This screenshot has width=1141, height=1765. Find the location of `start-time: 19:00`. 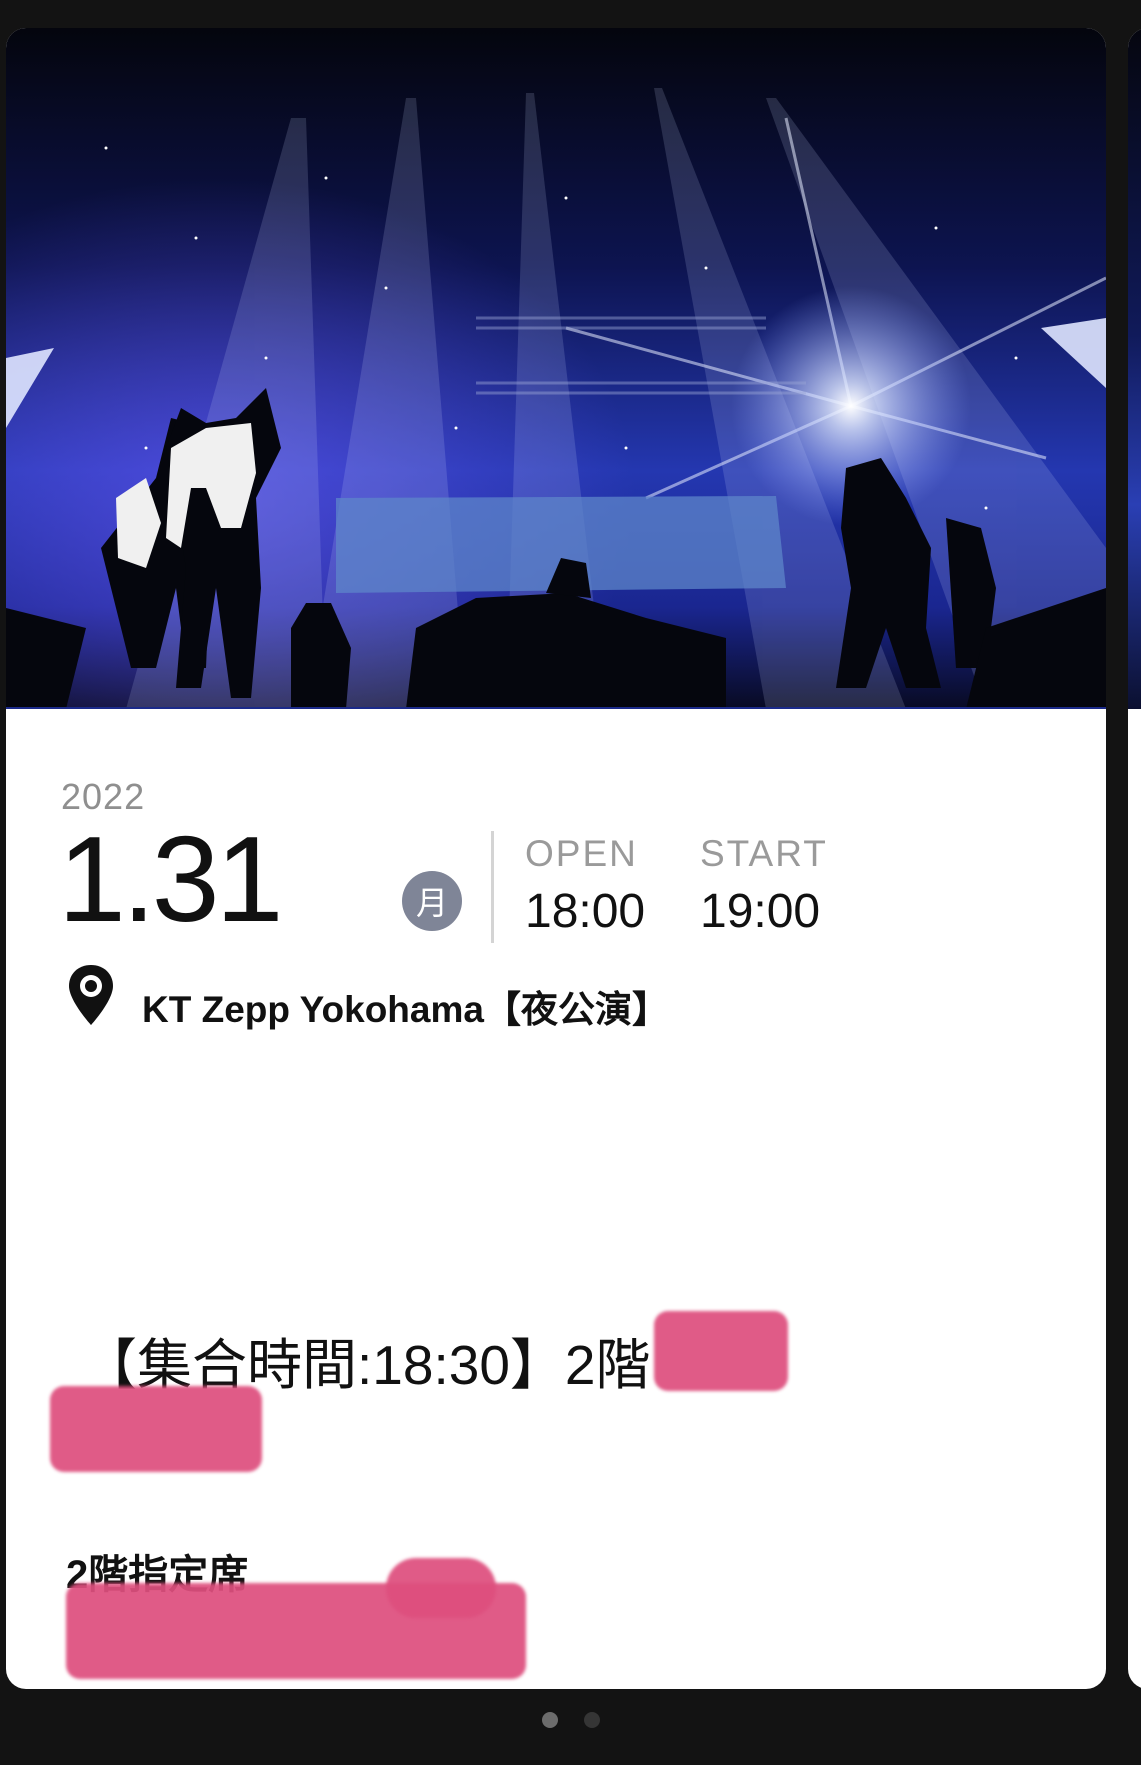

start-time: 19:00 is located at coordinates (760, 911).